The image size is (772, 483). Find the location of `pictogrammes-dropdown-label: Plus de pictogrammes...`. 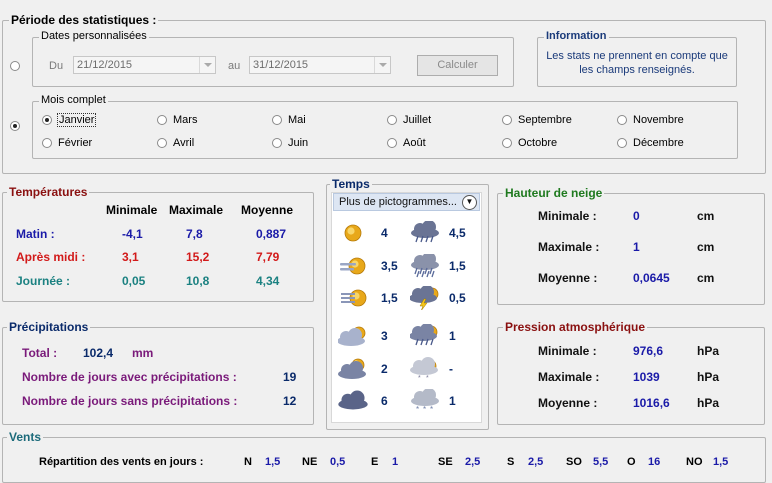

pictogrammes-dropdown-label: Plus de pictogrammes... is located at coordinates (398, 202).